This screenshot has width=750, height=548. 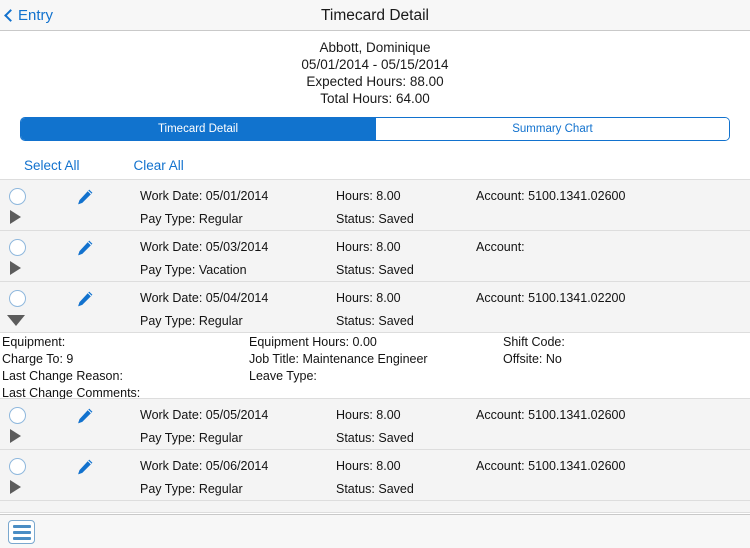 I want to click on page-title: Timecard Detail, so click(x=375, y=15).